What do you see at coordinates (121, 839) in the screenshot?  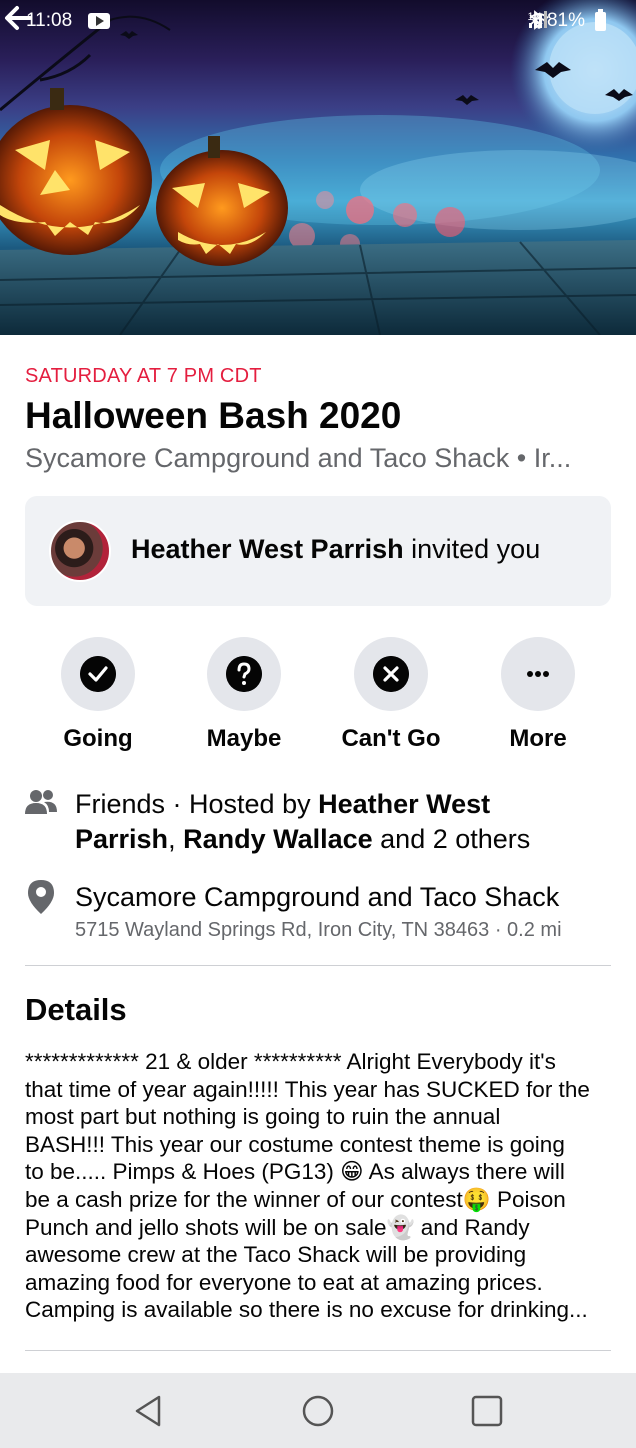 I see `host-parrish: Parrish` at bounding box center [121, 839].